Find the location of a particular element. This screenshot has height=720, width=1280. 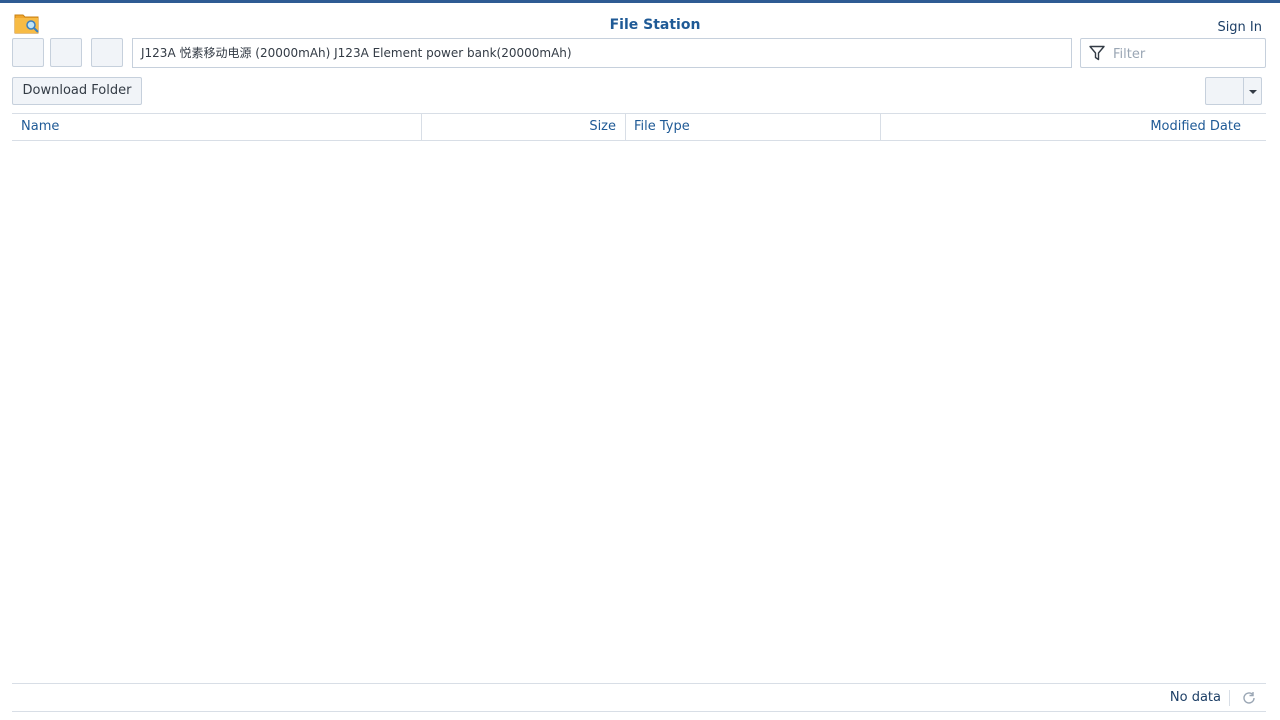

filter-box is located at coordinates (1173, 53).